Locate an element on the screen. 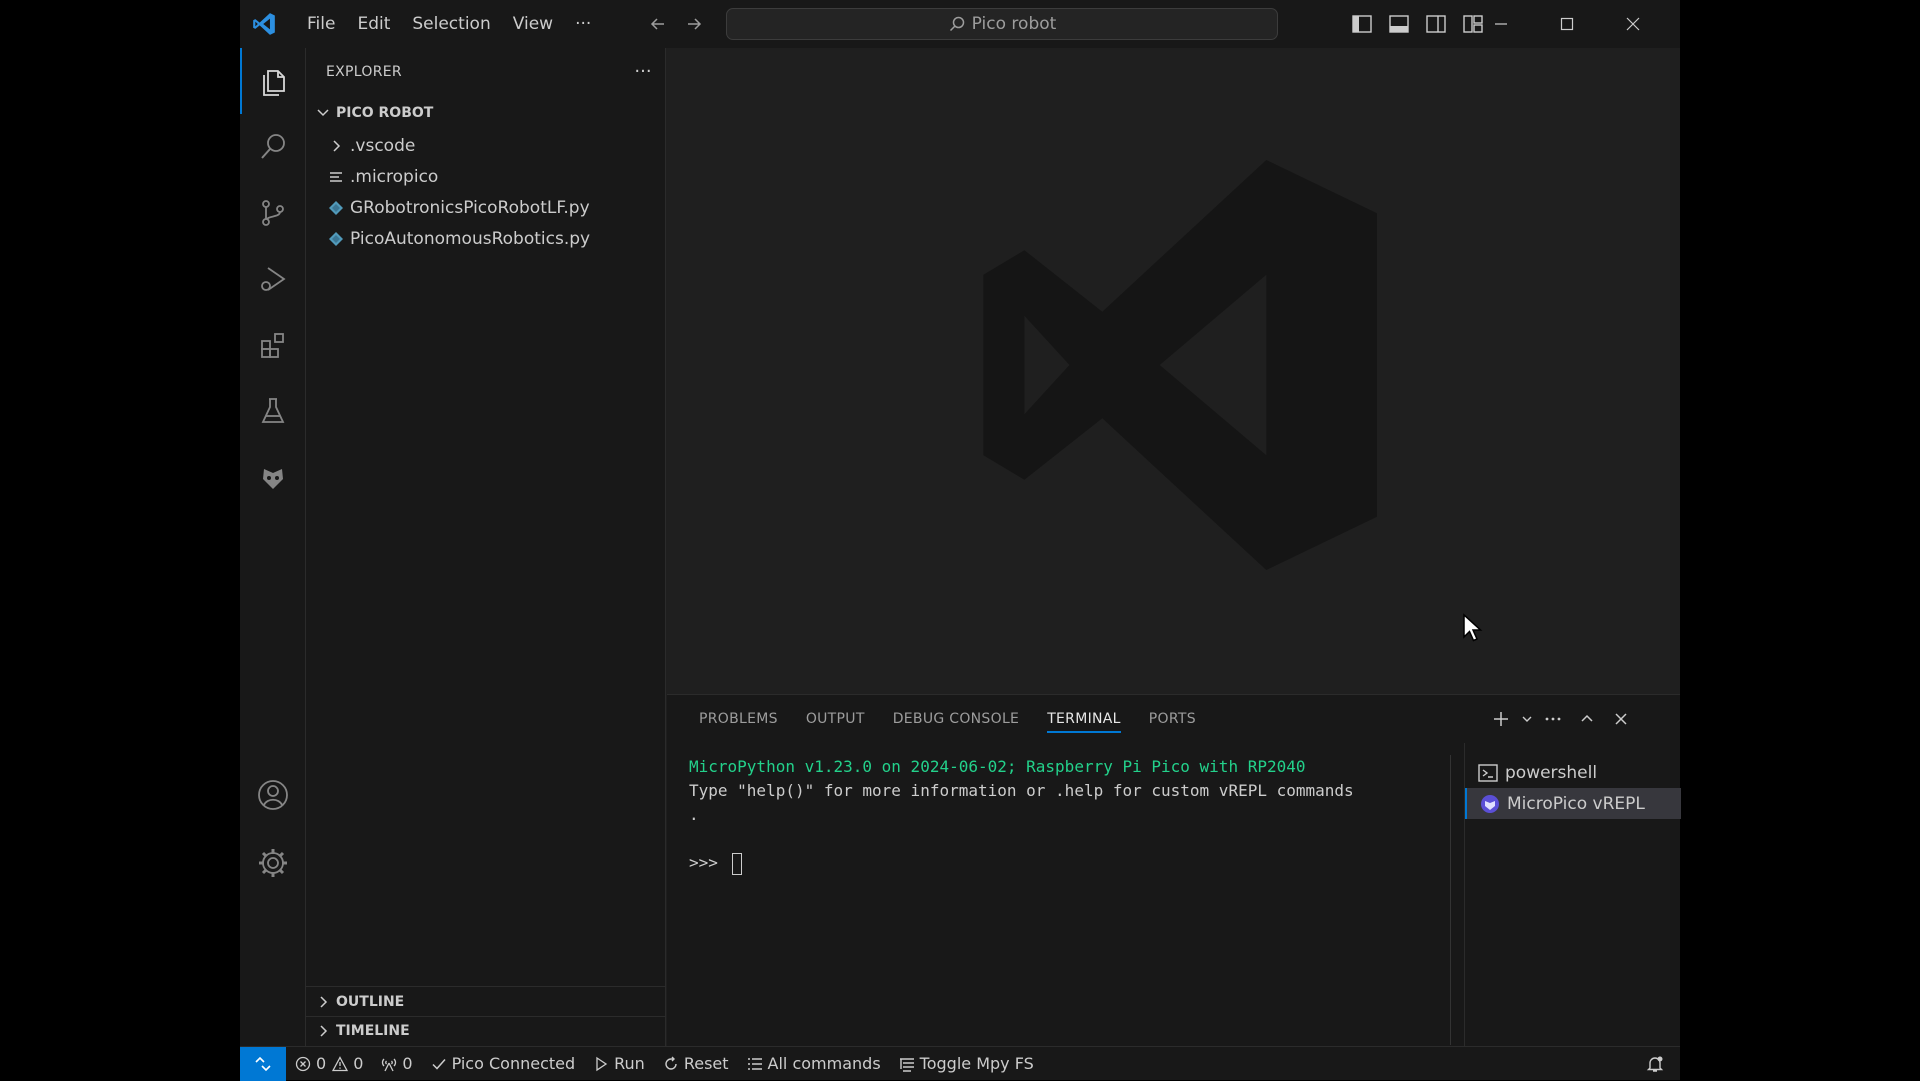 The image size is (1920, 1081). arrow-right-icon is located at coordinates (695, 24).